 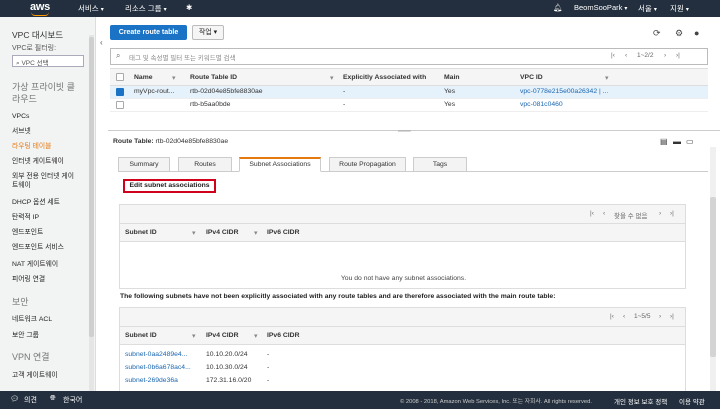 I want to click on sidebar-item-nat-gateways: NAT 게이트웨이, so click(x=35, y=264).